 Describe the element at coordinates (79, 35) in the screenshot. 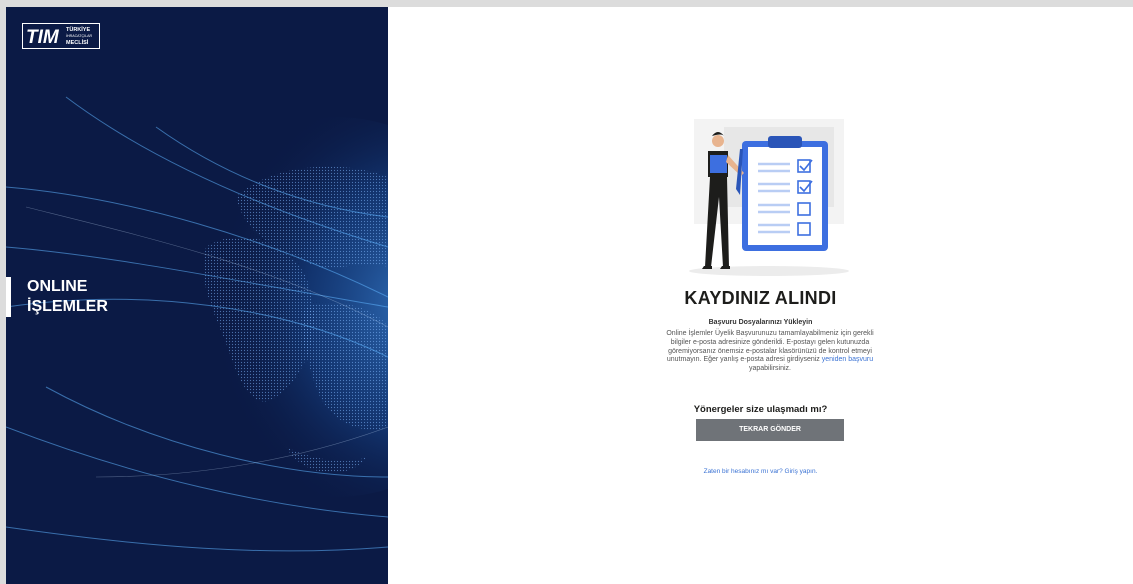

I see `svg-text: İHRACATÇILAR` at that location.